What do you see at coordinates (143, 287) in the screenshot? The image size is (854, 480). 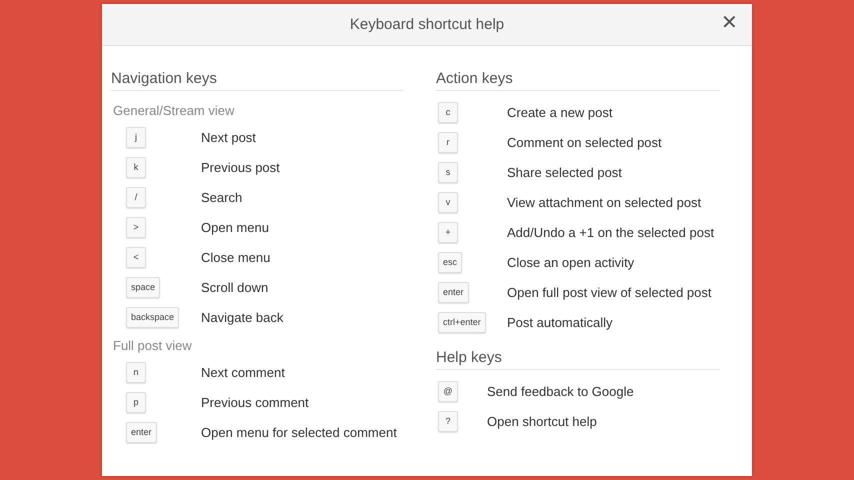 I see `key-cap: space` at bounding box center [143, 287].